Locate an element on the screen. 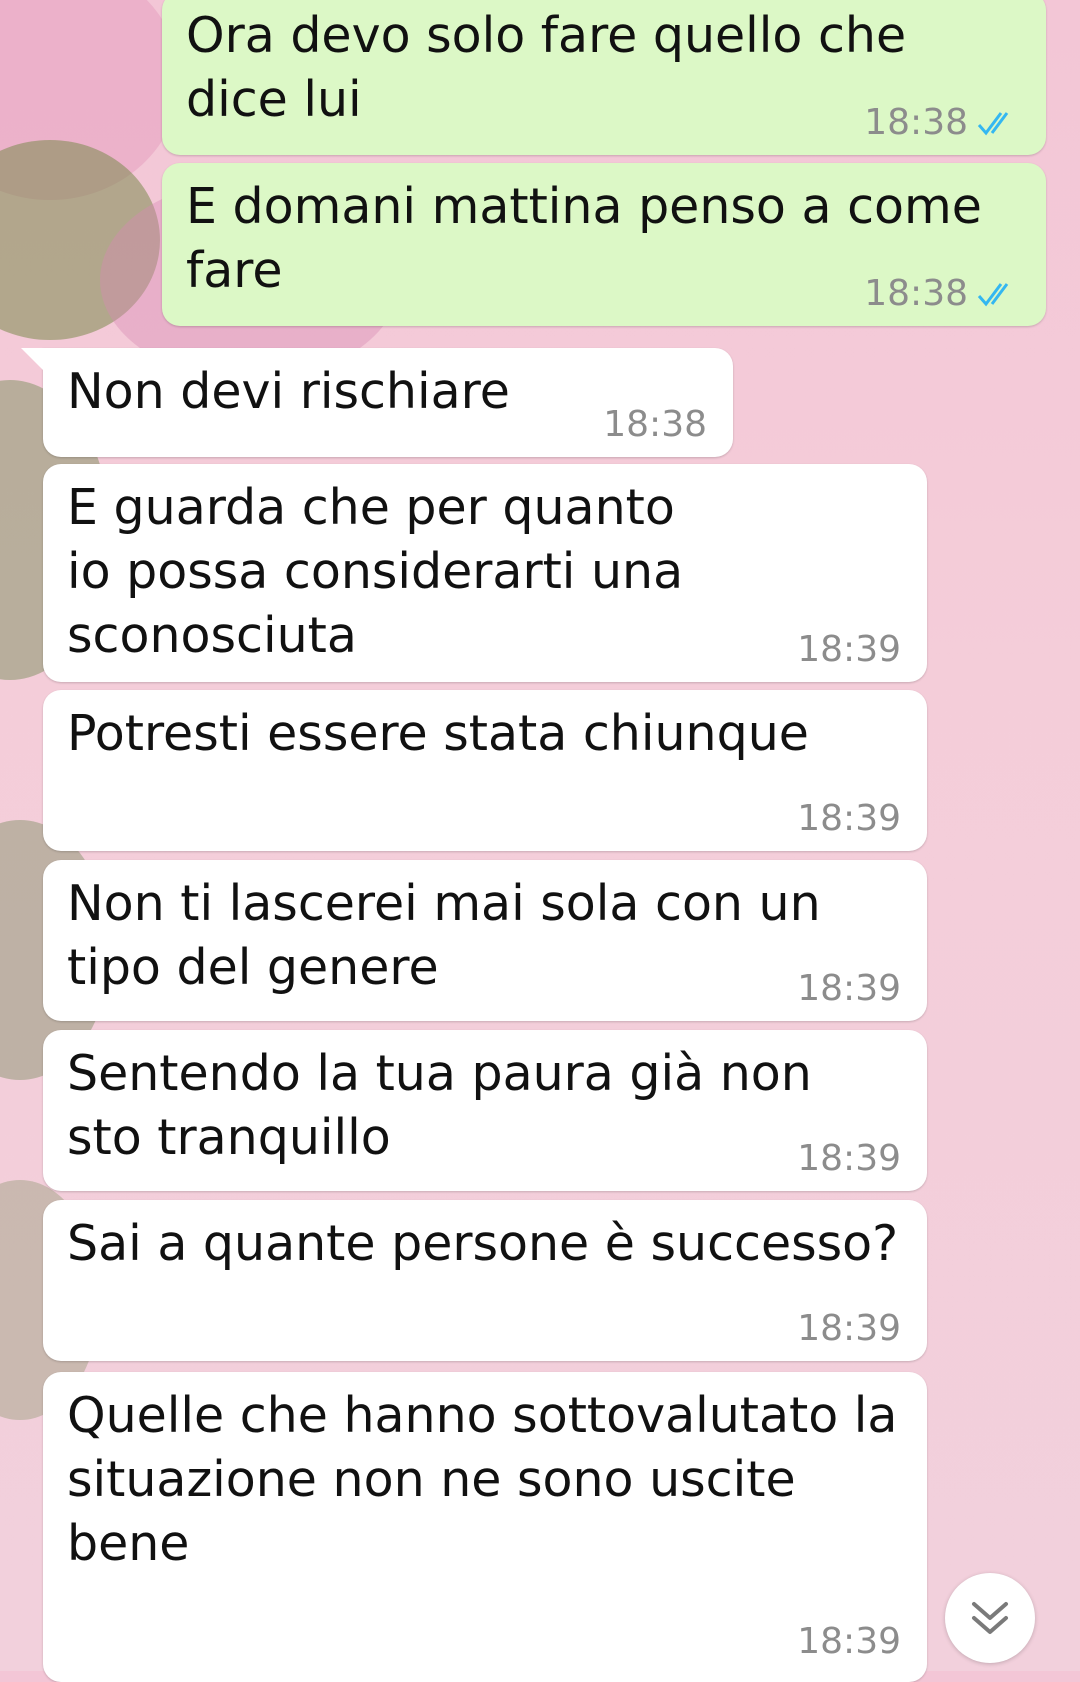  message-bubble-incoming: Potresti essere stata chiunque 18:39 is located at coordinates (485, 770).